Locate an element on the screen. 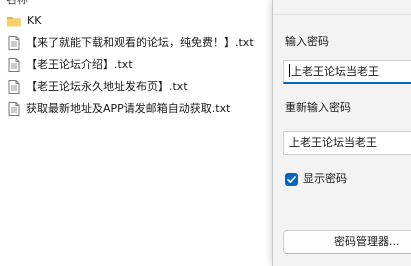 The image size is (411, 266). folder-icon is located at coordinates (14, 21).